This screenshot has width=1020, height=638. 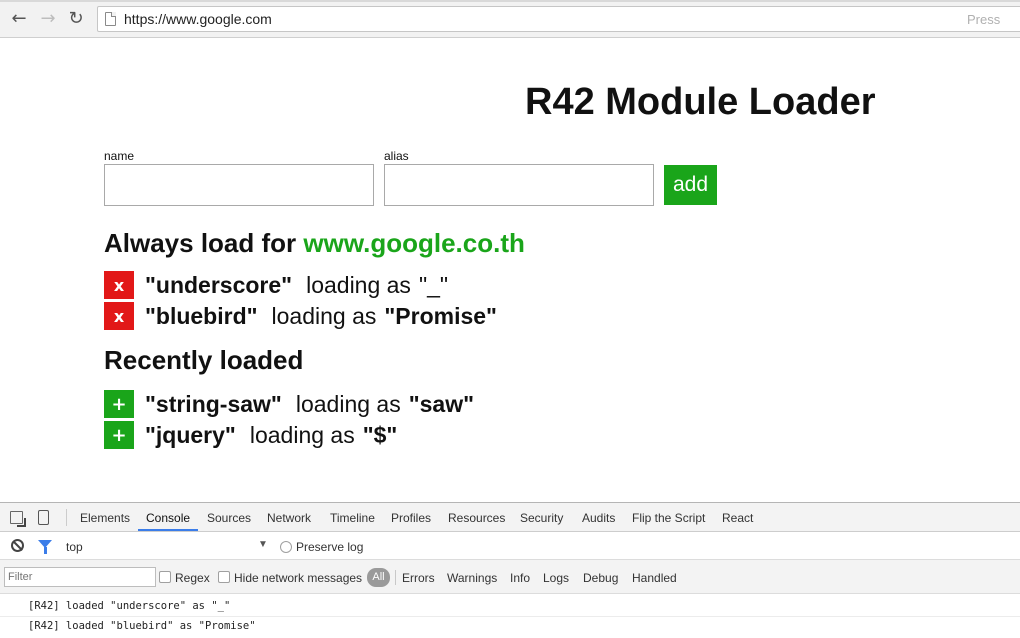 I want to click on always-load-item: x "underscore" loading as "_", so click(x=276, y=285).